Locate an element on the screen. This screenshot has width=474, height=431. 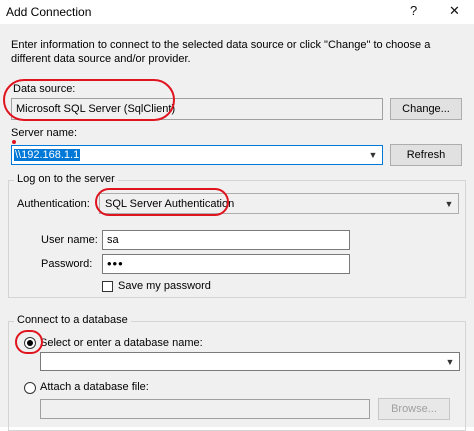
title-bar: Add Connection ? ✕ is located at coordinates (237, 12).